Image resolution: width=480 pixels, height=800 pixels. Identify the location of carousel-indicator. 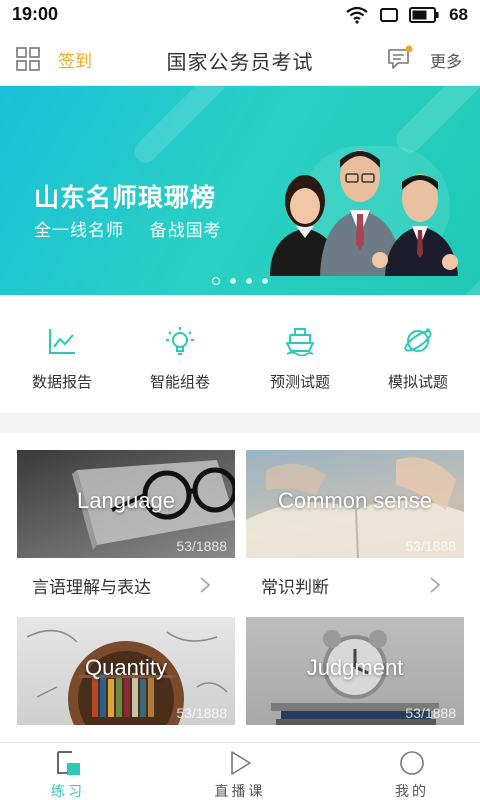
(240, 281).